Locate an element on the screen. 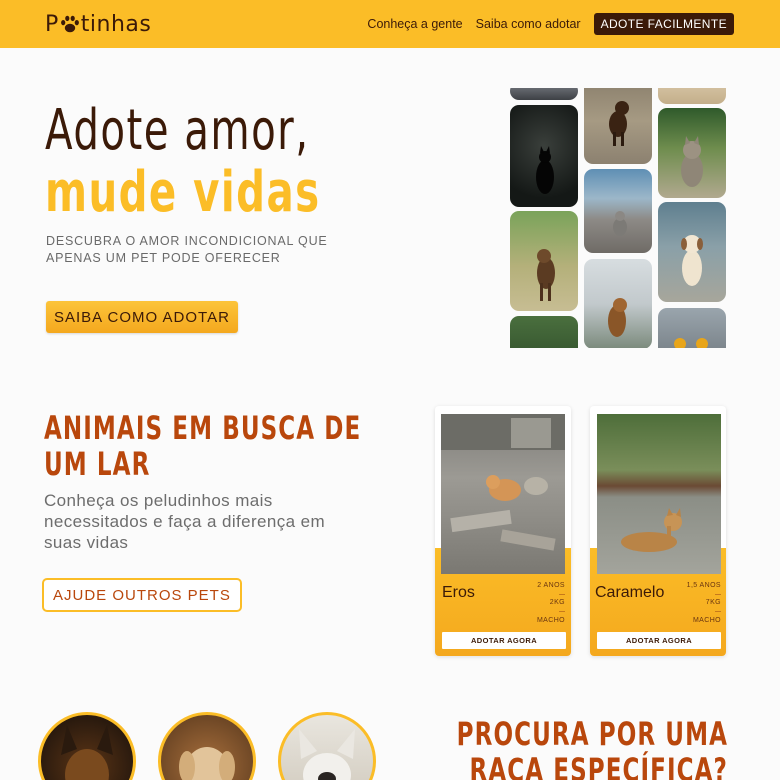 This screenshot has width=780, height=780. tabby-cat-photo is located at coordinates (692, 153).